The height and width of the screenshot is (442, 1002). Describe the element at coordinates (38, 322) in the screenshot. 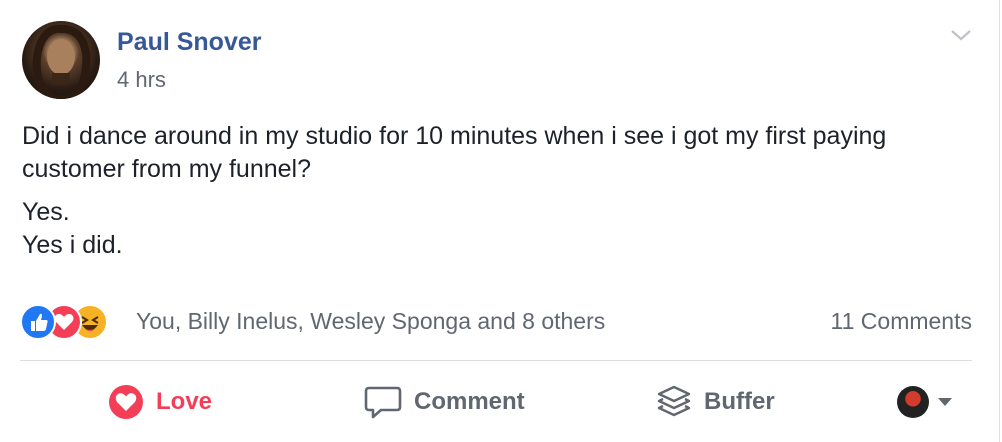

I see `like-icon` at that location.